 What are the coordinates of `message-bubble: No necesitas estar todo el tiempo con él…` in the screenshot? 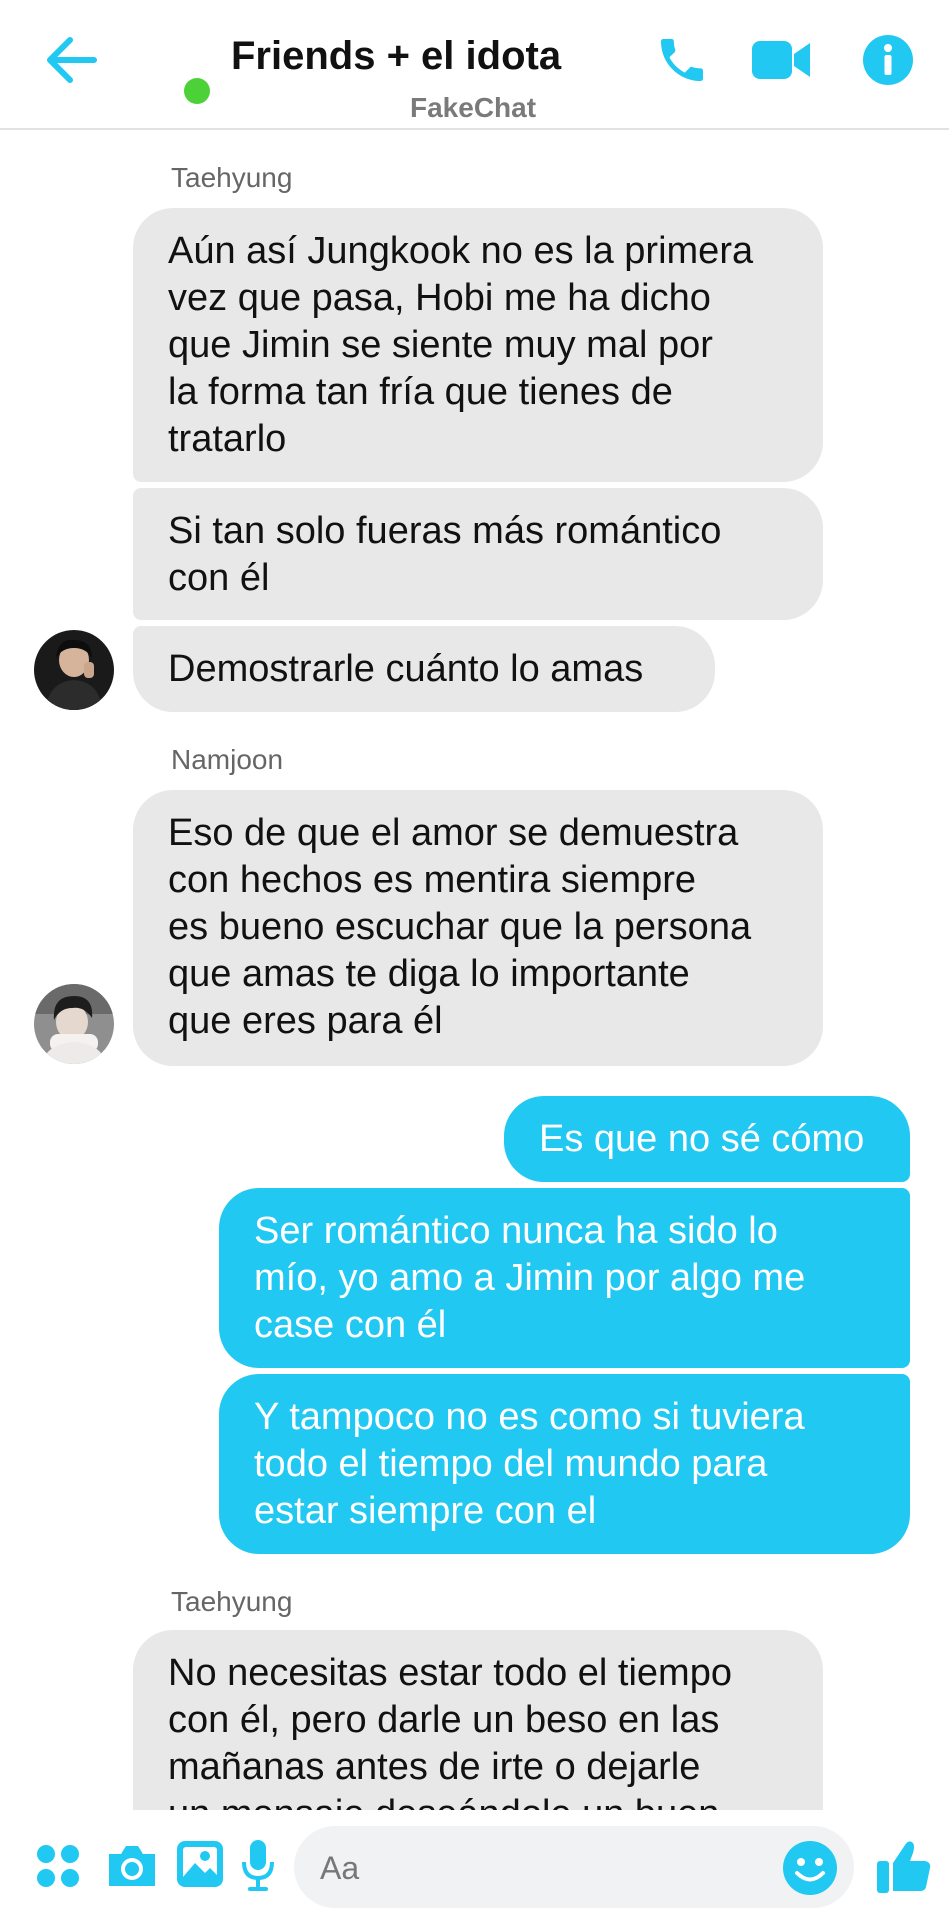 It's located at (478, 1720).